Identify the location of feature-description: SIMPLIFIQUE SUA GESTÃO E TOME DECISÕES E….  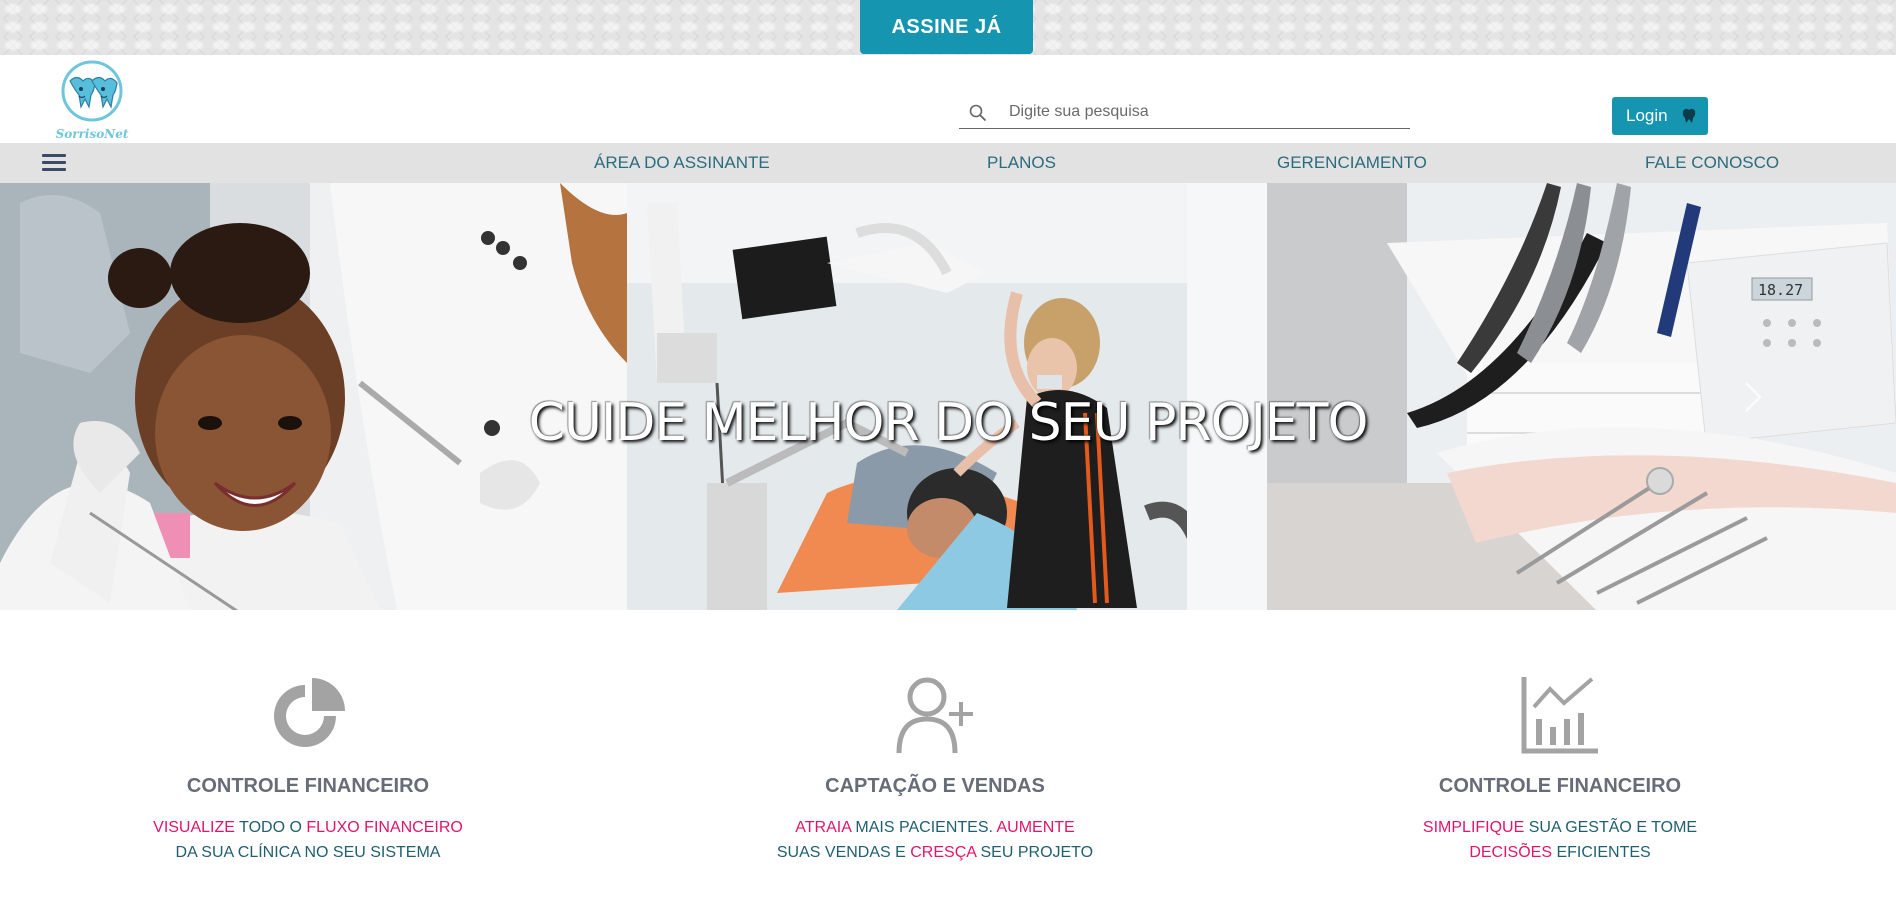
(1560, 840).